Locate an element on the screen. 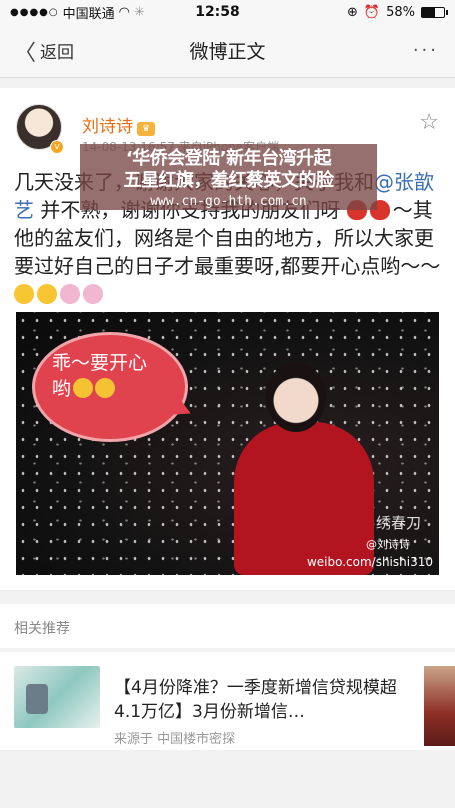  watermark-line2: 五星红旗，羞红蔡英文的脸 is located at coordinates (229, 180).